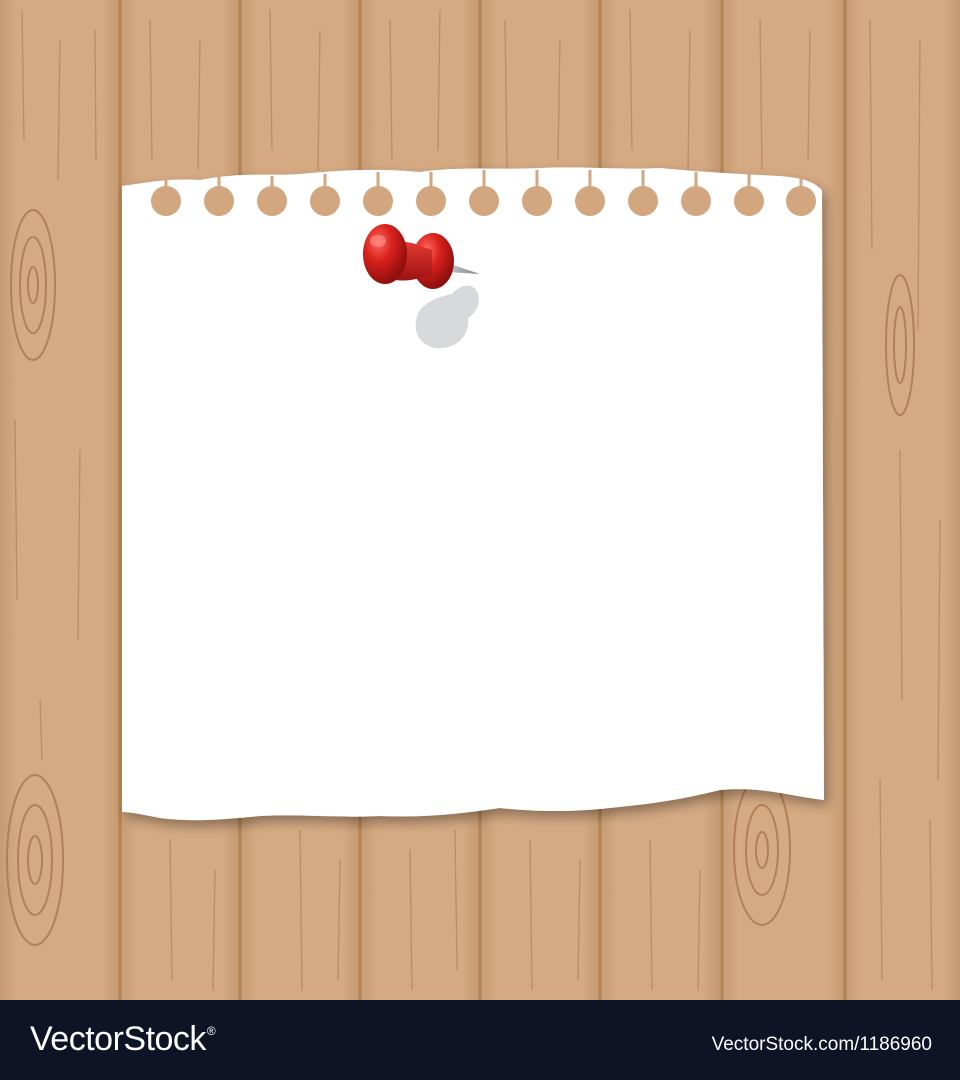 The image size is (960, 1080). I want to click on pin-head, so click(385, 254).